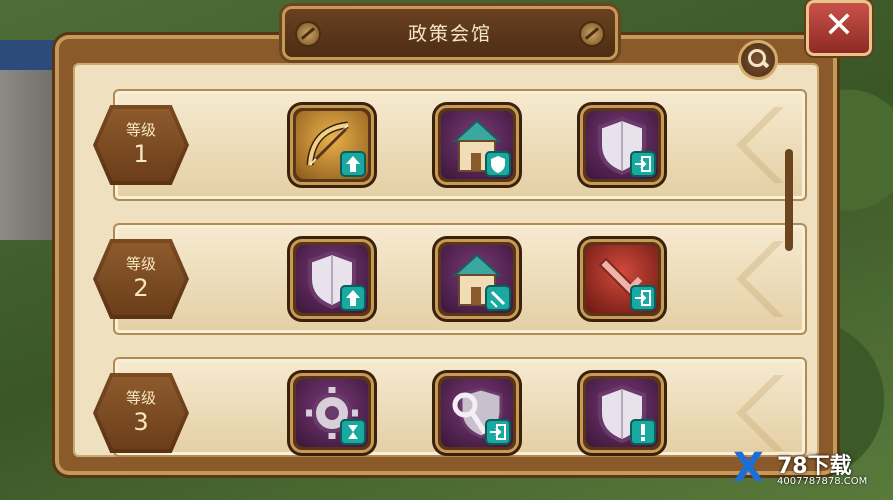 Image resolution: width=893 pixels, height=500 pixels. What do you see at coordinates (353, 432) in the screenshot?
I see `hourglass-icon` at bounding box center [353, 432].